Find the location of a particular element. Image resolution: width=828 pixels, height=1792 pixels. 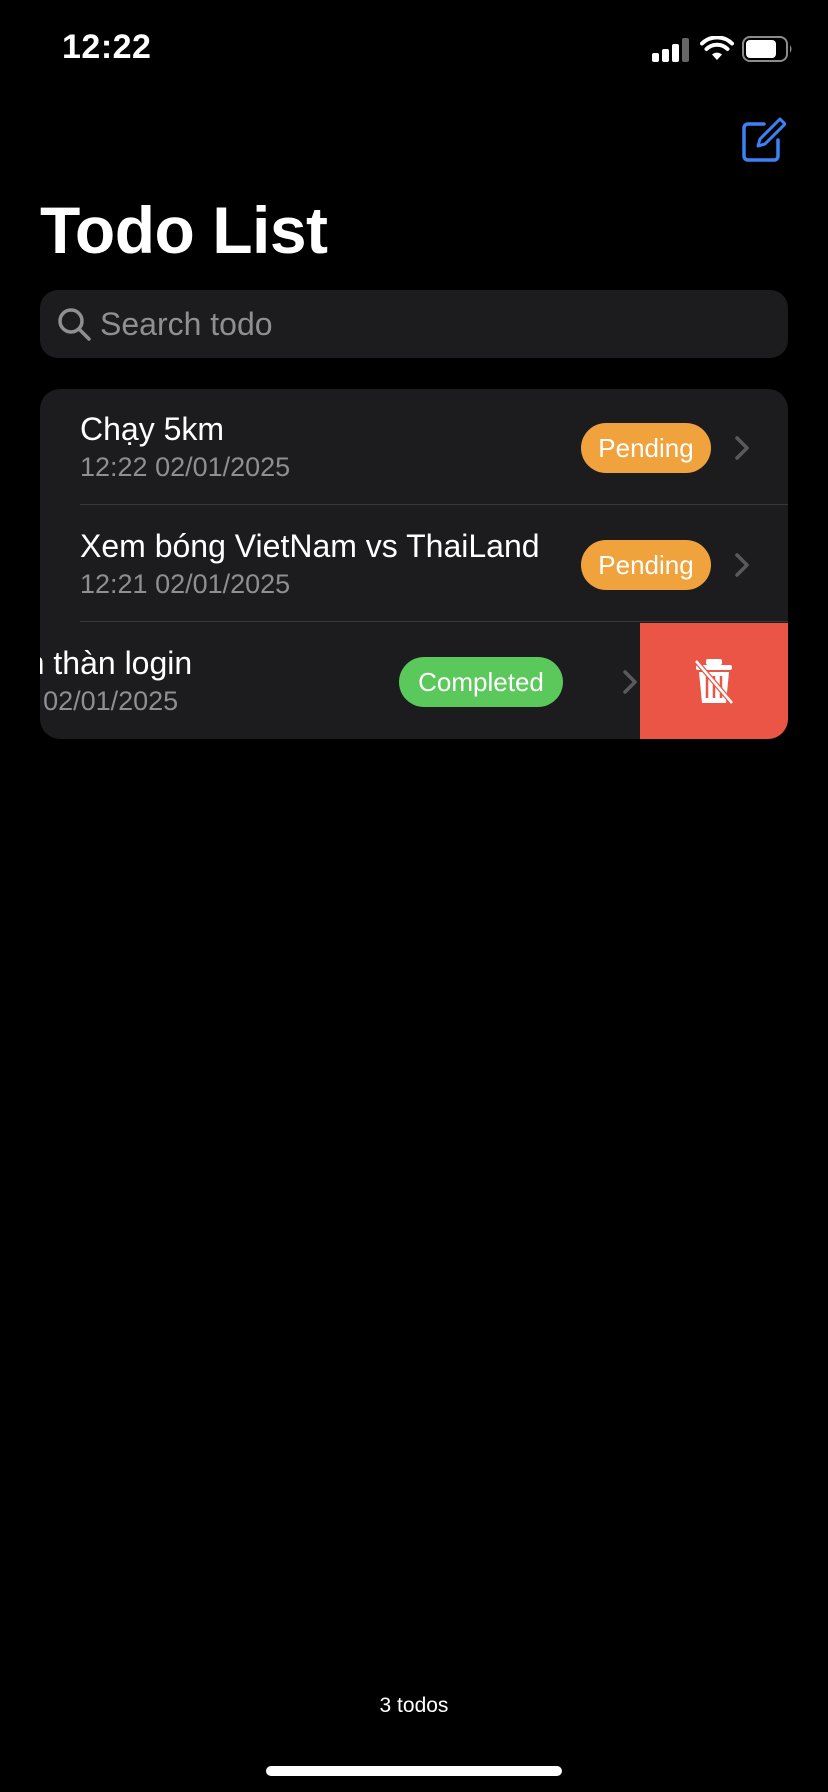

todo-count: 3 todos is located at coordinates (414, 1705).